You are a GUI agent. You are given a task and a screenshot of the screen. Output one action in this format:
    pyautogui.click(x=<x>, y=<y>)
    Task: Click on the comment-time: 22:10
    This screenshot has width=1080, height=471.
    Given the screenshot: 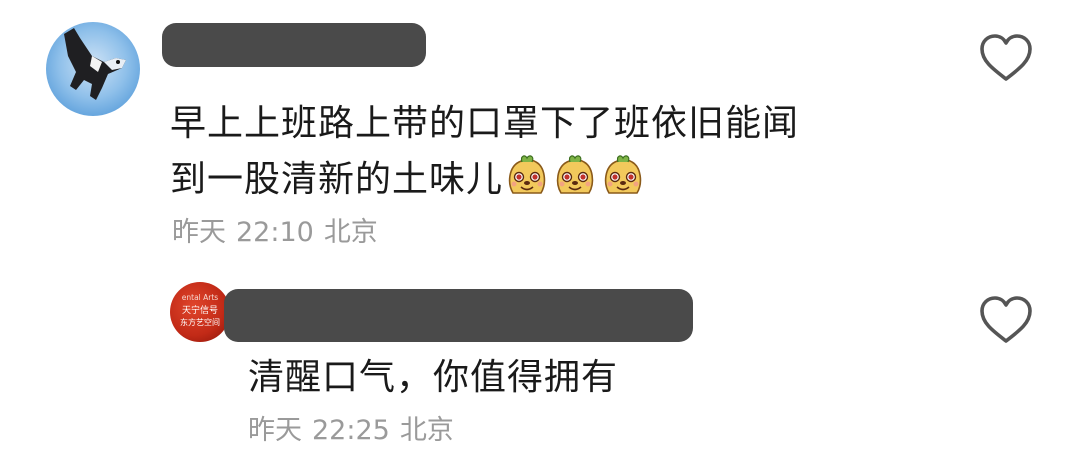 What is the action you would take?
    pyautogui.click(x=275, y=232)
    